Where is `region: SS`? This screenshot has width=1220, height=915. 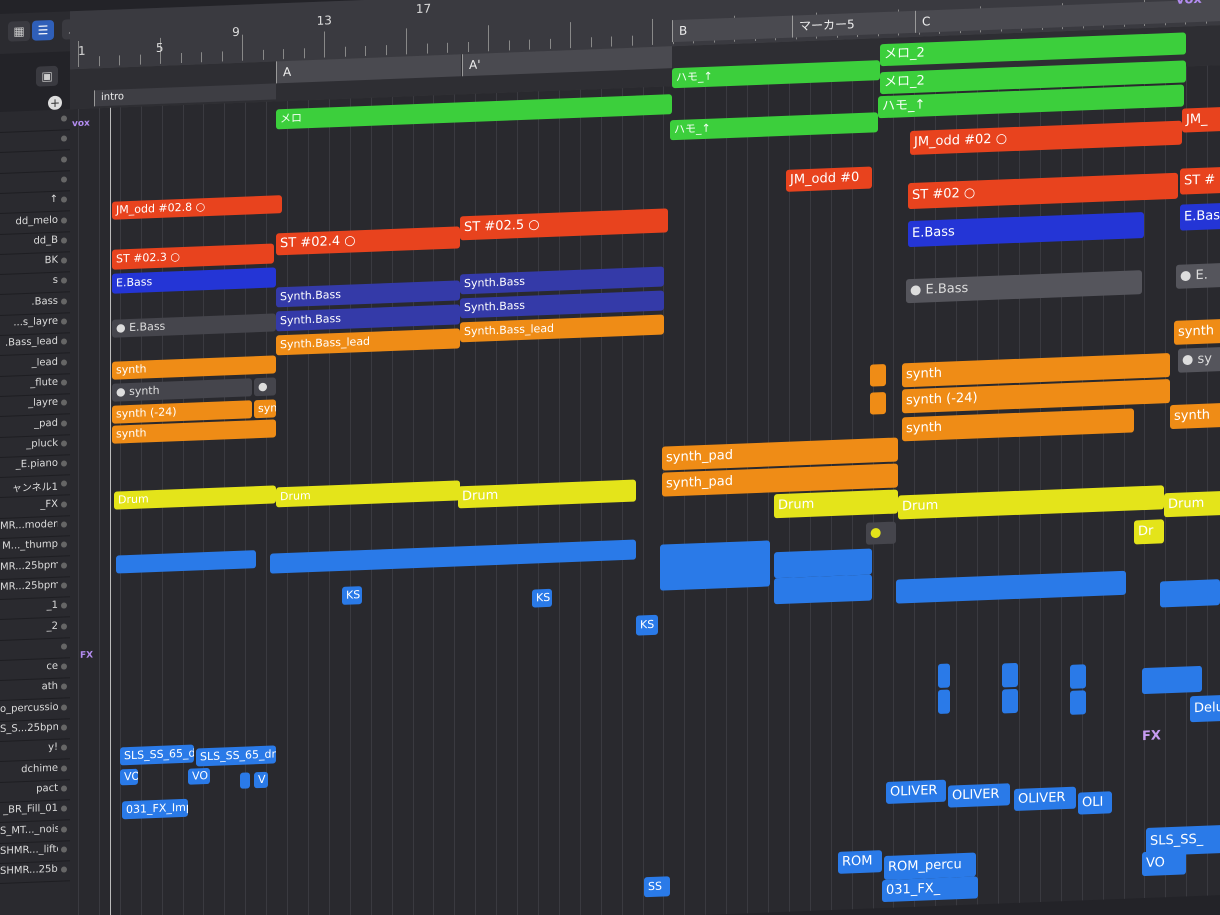
region: SS is located at coordinates (657, 887).